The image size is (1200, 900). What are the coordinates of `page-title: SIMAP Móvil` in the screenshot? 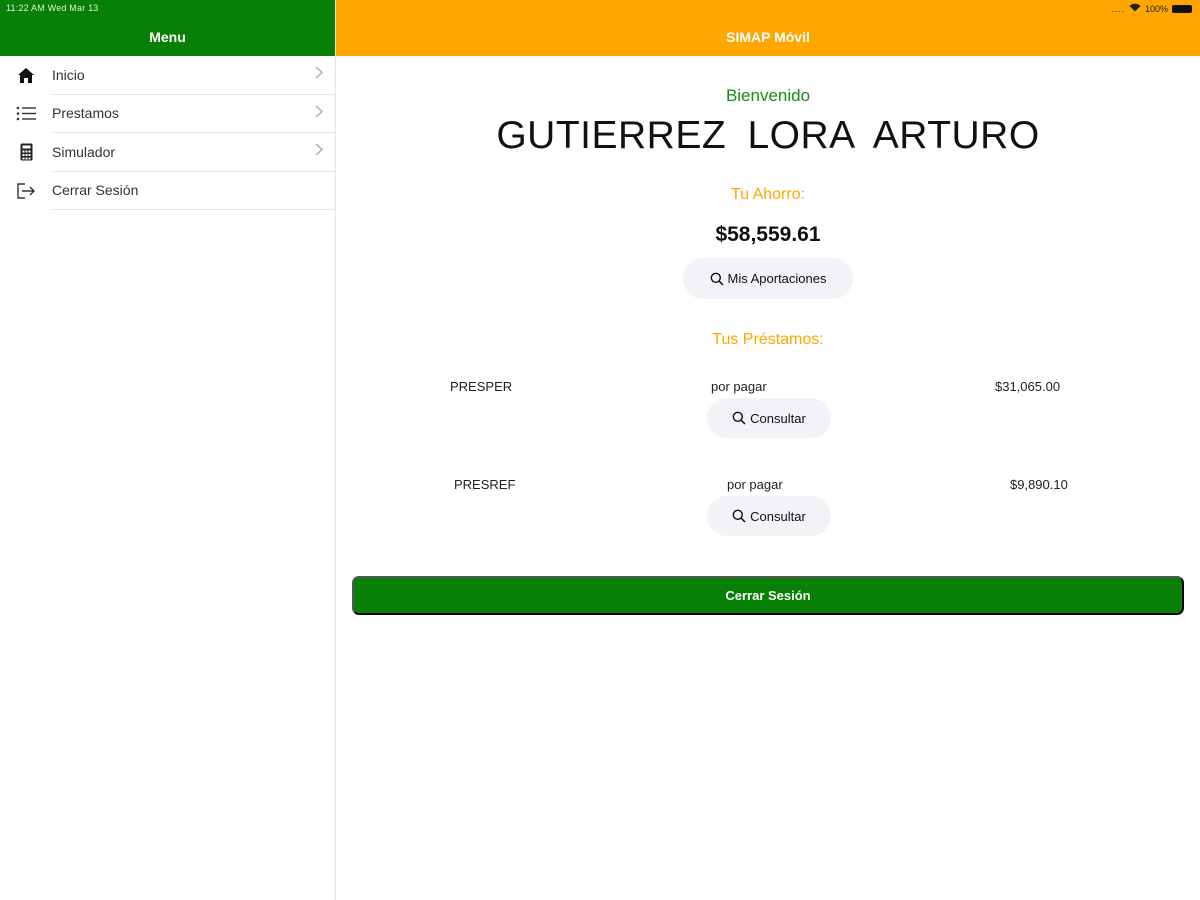 It's located at (768, 37).